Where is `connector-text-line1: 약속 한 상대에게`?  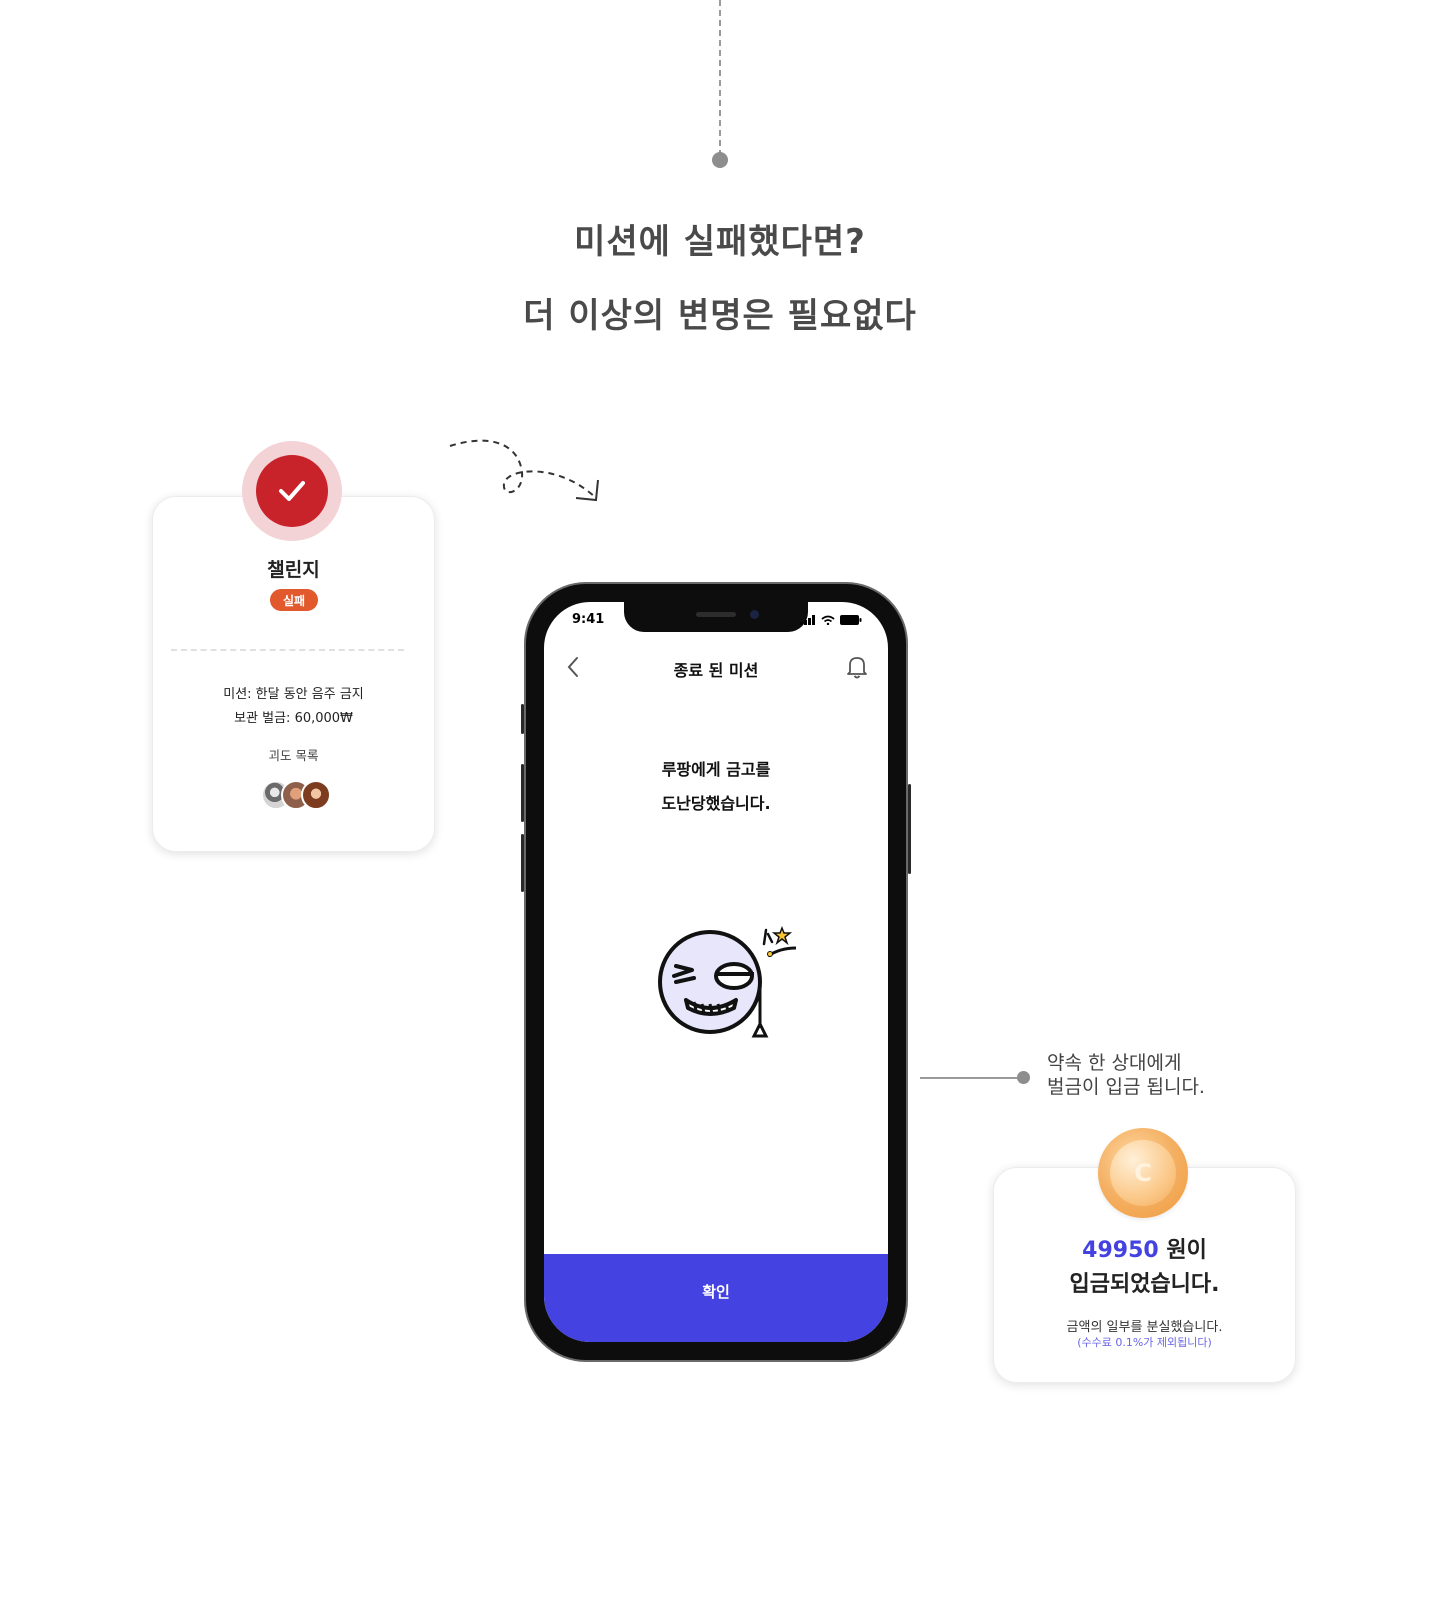
connector-text-line1: 약속 한 상대에게 is located at coordinates (1114, 1063).